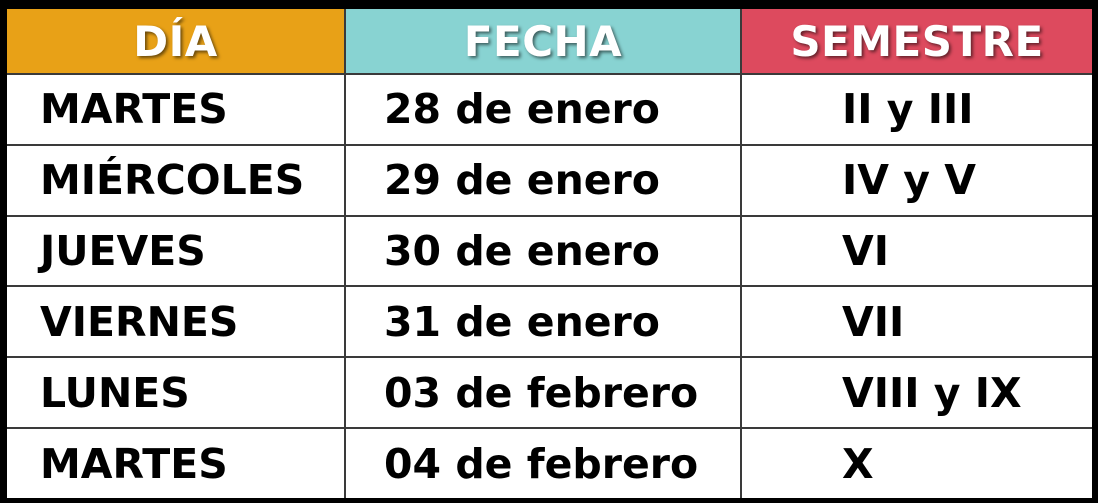  What do you see at coordinates (916, 41) in the screenshot?
I see `header-semester: SEMESTRE` at bounding box center [916, 41].